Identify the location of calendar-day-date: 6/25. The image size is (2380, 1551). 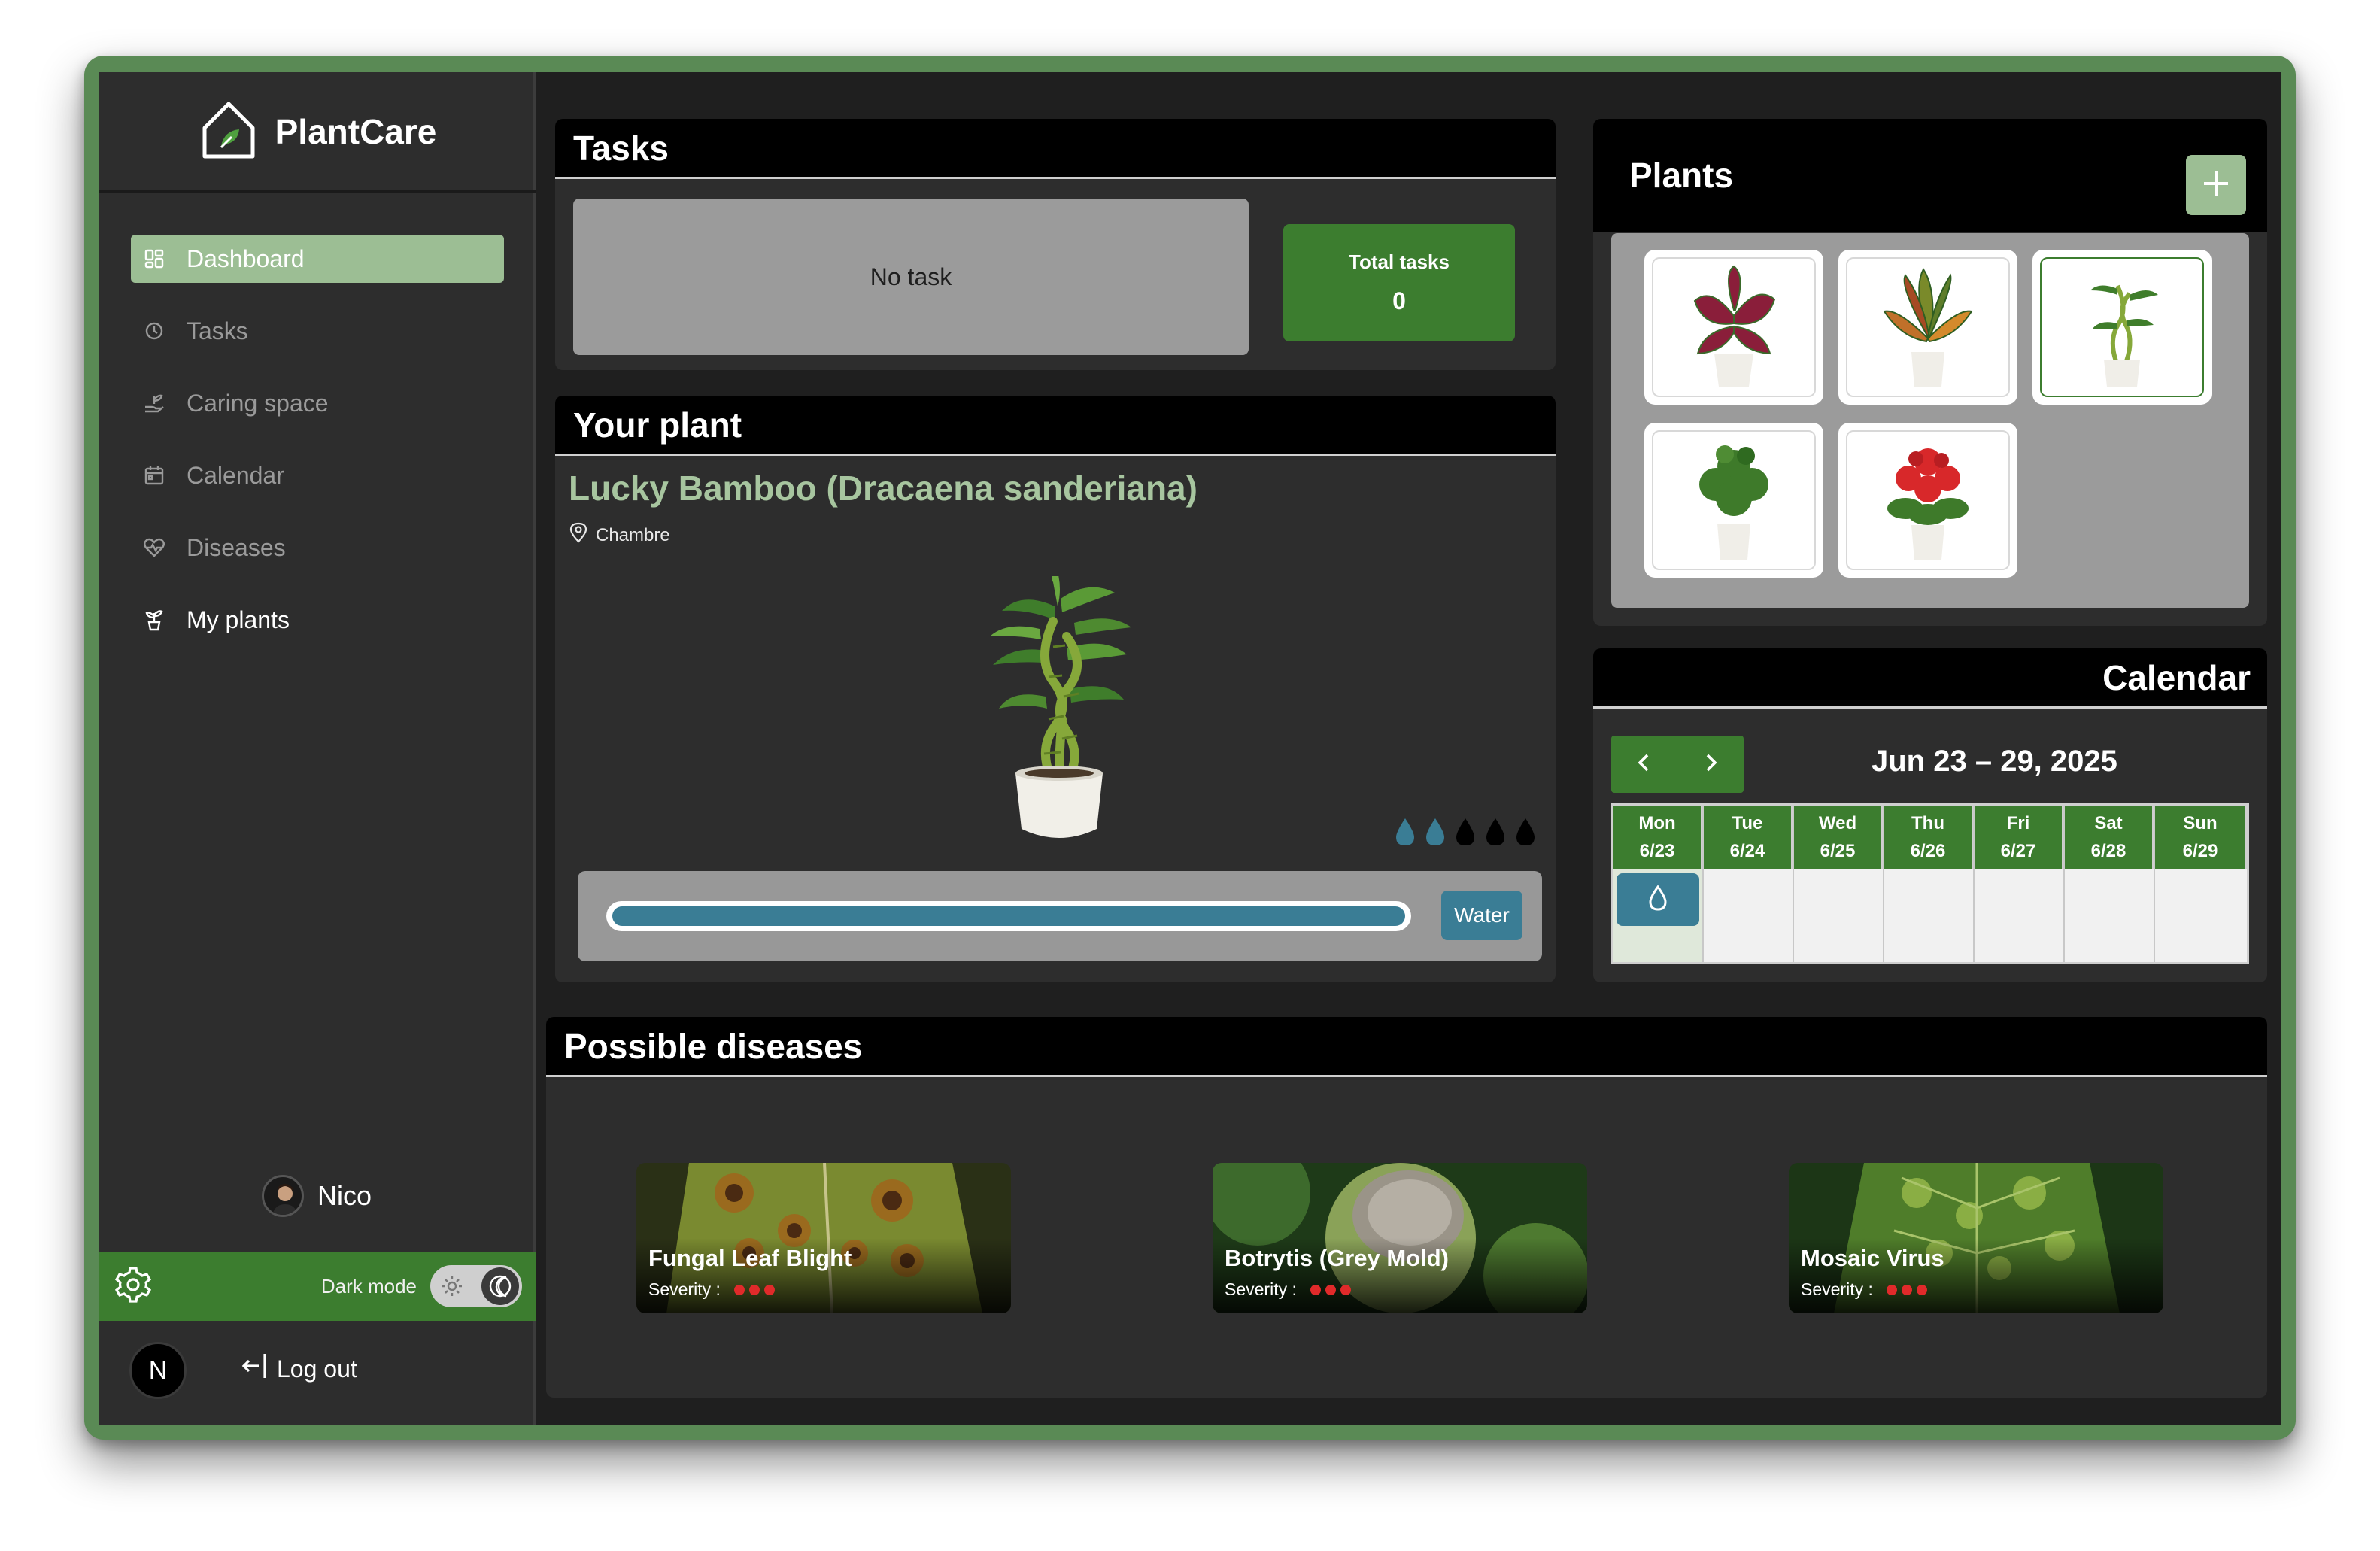
(1838, 851).